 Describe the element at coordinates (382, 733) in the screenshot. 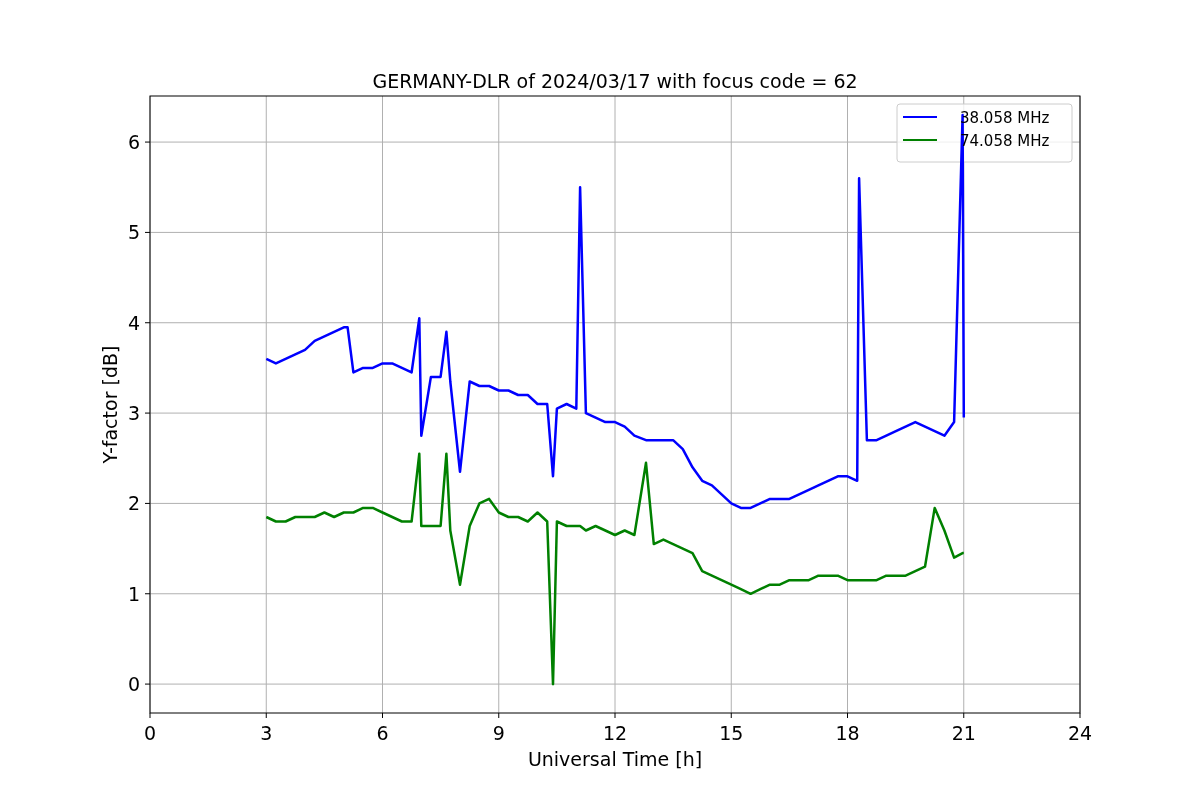

I see `x-tick-label: 6` at that location.